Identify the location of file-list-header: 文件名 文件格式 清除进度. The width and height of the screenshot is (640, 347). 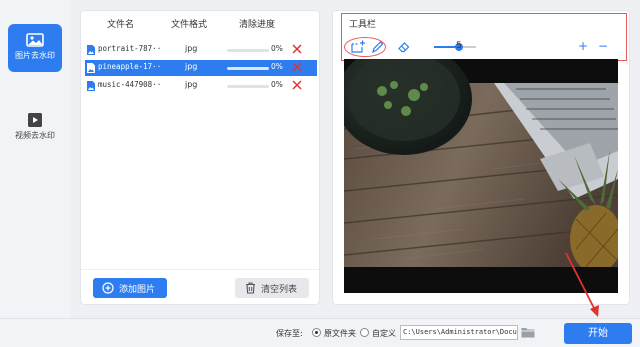
(200, 25).